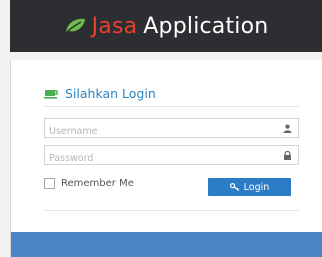  Describe the element at coordinates (114, 26) in the screenshot. I see `brand-word-jasa: Jasa` at that location.